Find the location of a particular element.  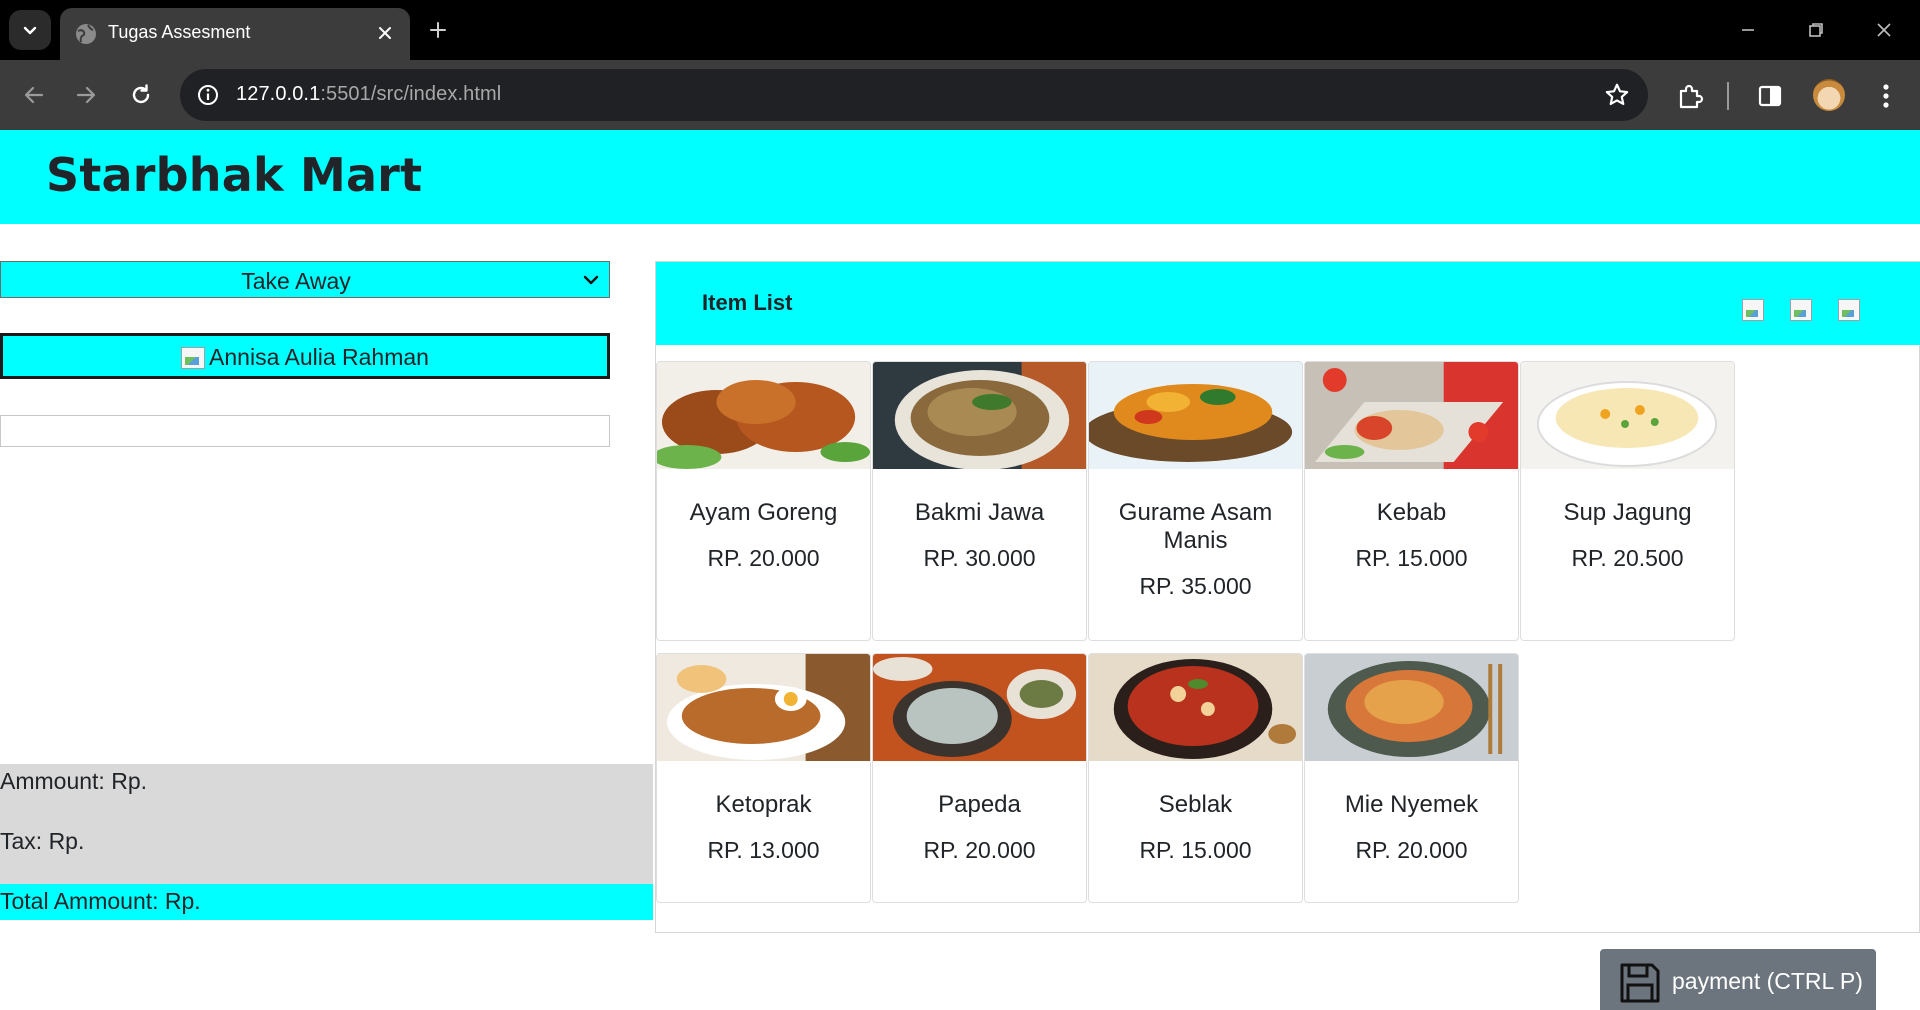

menu-card: Papeda RP. 20.000 is located at coordinates (979, 778).